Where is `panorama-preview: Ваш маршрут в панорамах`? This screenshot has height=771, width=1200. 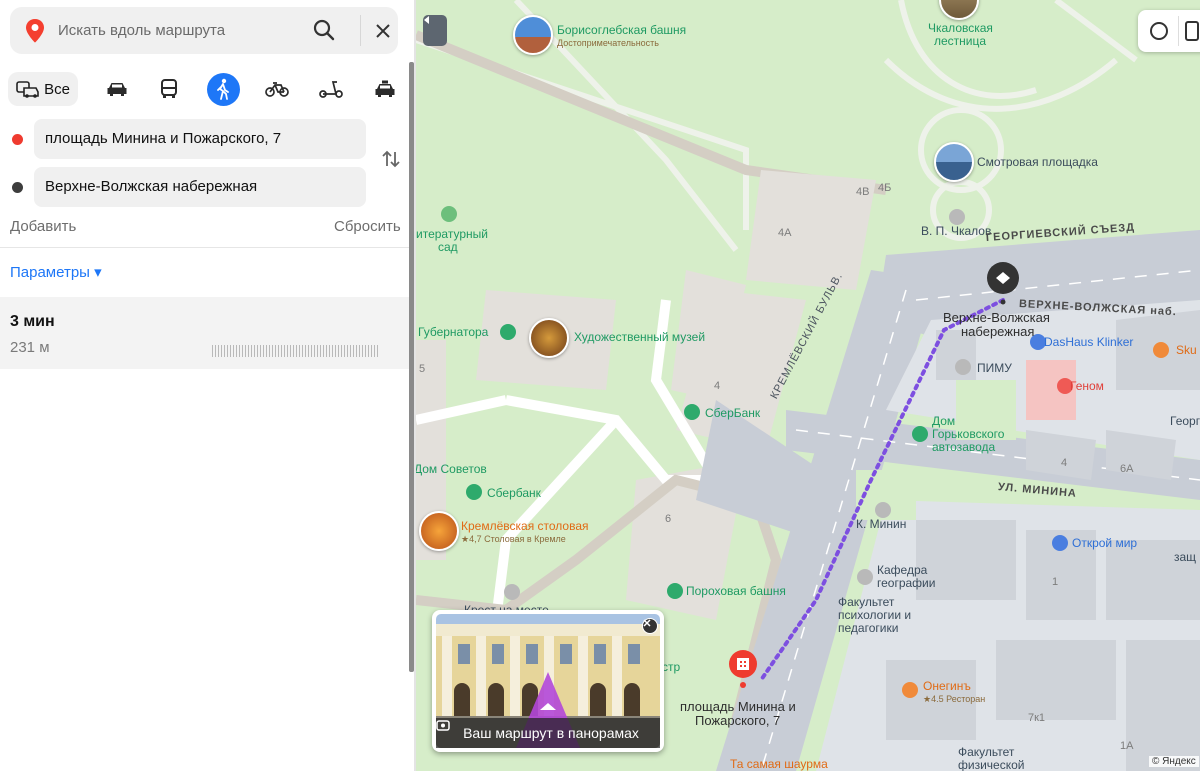
panorama-preview: Ваш маршрут в панорамах is located at coordinates (548, 681).